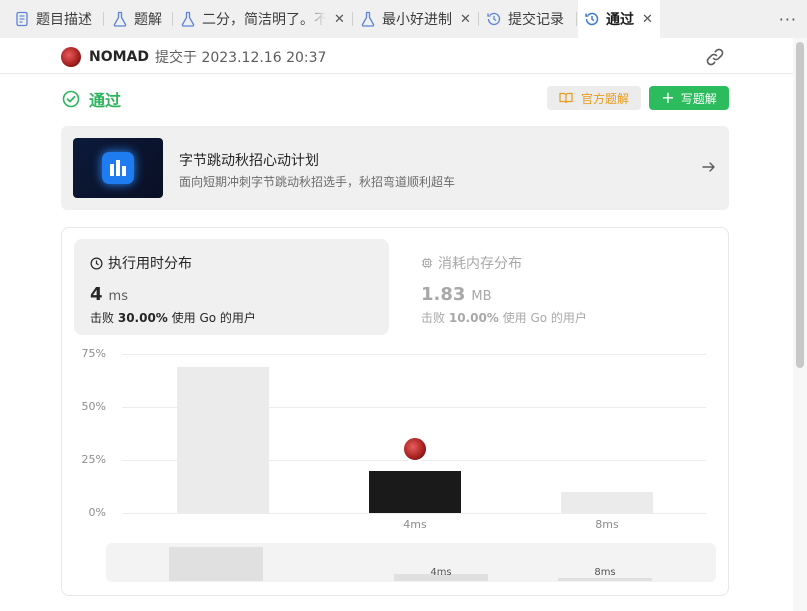 The image size is (807, 611). I want to click on arrow-right-icon, so click(709, 167).